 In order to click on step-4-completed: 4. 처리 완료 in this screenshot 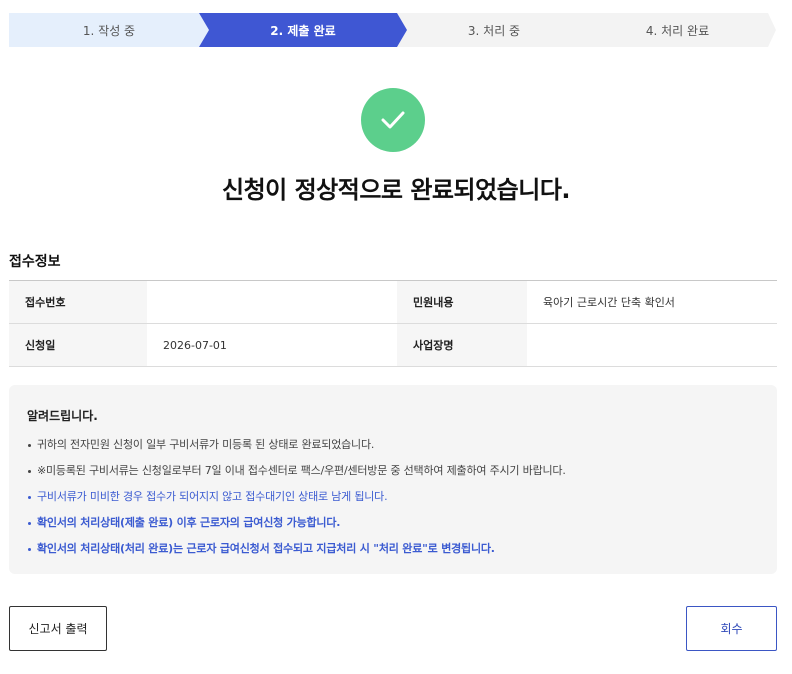, I will do `click(677, 30)`.